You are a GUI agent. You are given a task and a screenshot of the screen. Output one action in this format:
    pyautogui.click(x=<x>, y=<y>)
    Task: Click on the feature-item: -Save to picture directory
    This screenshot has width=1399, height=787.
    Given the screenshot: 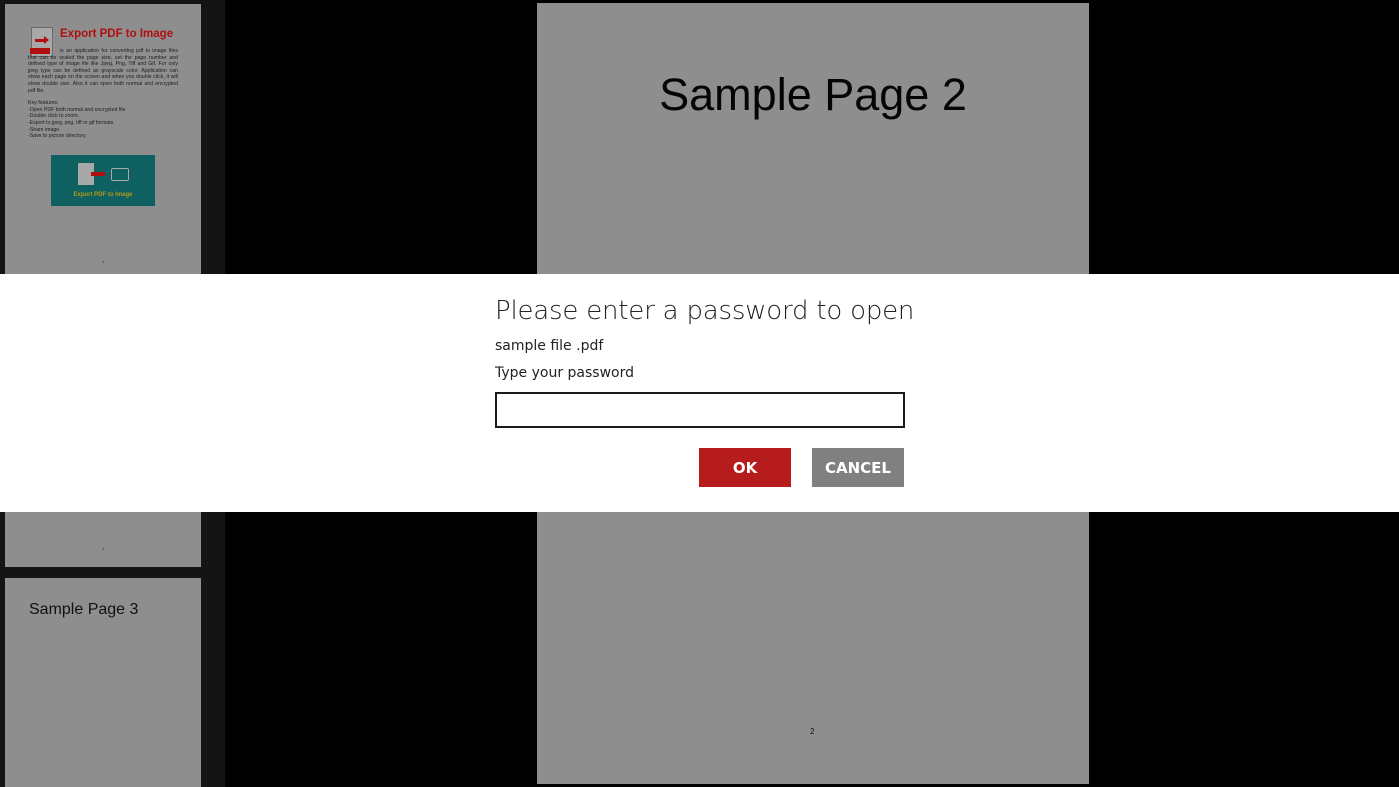 What is the action you would take?
    pyautogui.click(x=57, y=136)
    